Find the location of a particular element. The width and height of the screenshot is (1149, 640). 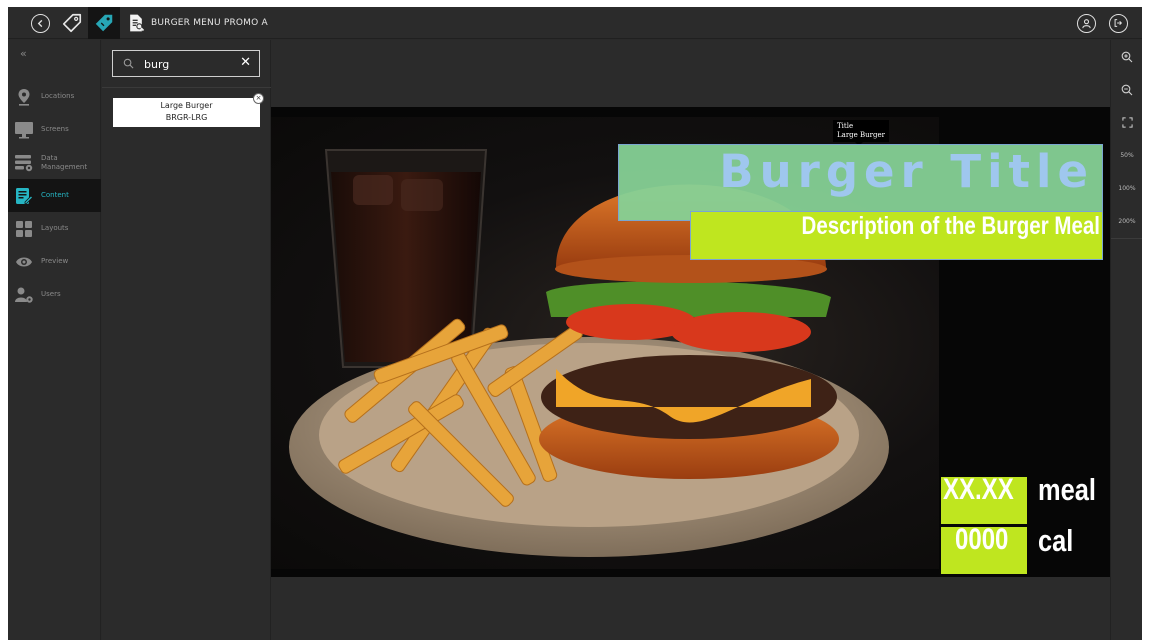

document-search-icon is located at coordinates (137, 23).